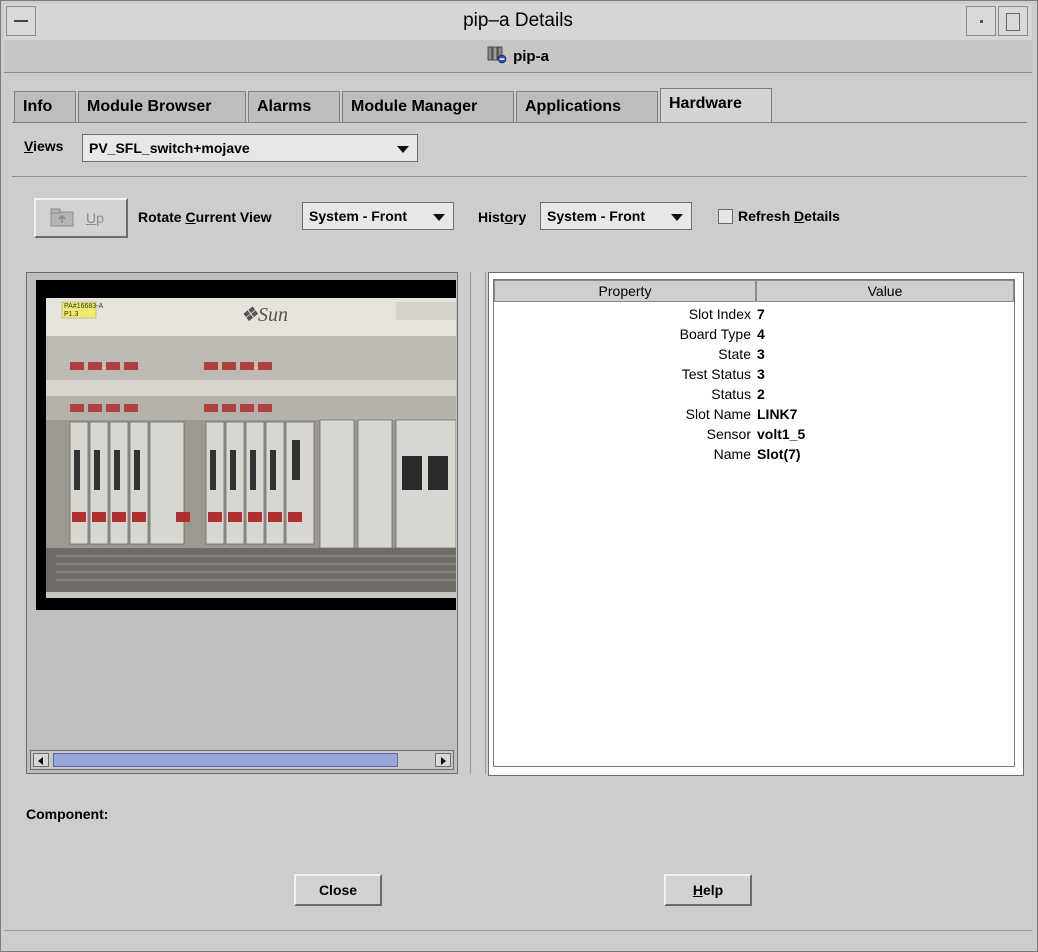  I want to click on up-button-label: Up, so click(95, 218).